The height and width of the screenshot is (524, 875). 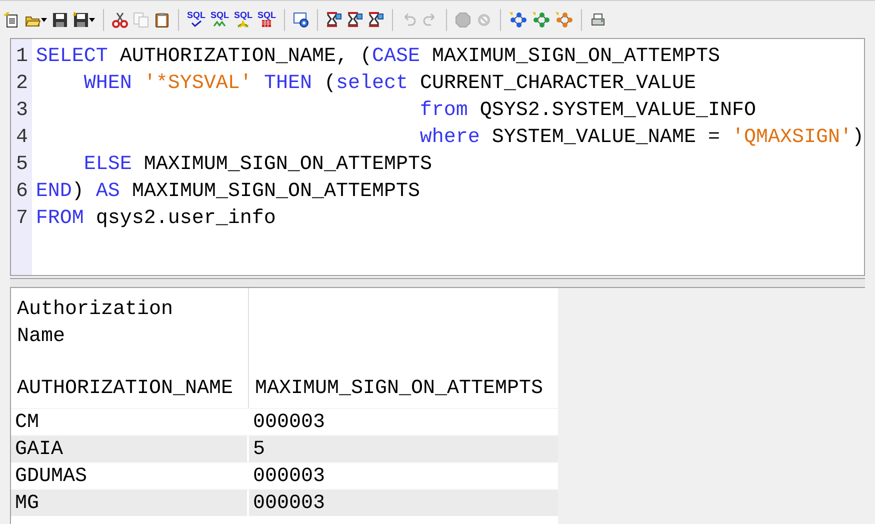 I want to click on code-line: ELSE MAXIMUM_SIGN_ON_ATTEMPTS, so click(x=257, y=165).